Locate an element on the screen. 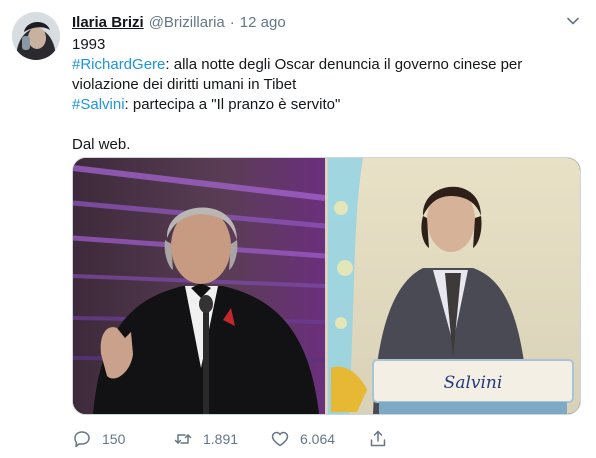 This screenshot has width=596, height=458. tweet-header: Ilaria Brizi @Brizillaria · 12 ago is located at coordinates (179, 22).